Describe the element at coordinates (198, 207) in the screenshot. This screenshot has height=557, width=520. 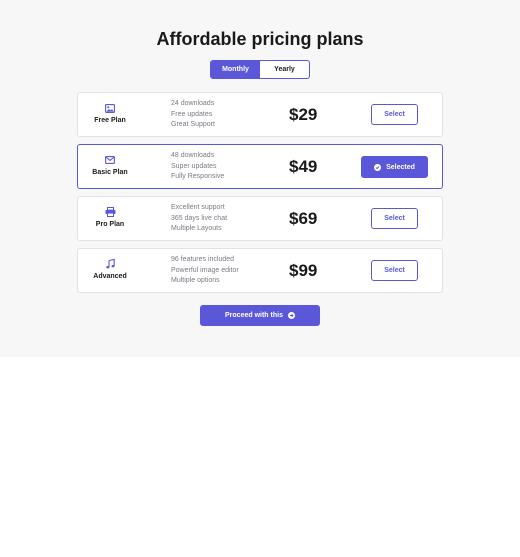
I see `feature-item: Excellent support` at that location.